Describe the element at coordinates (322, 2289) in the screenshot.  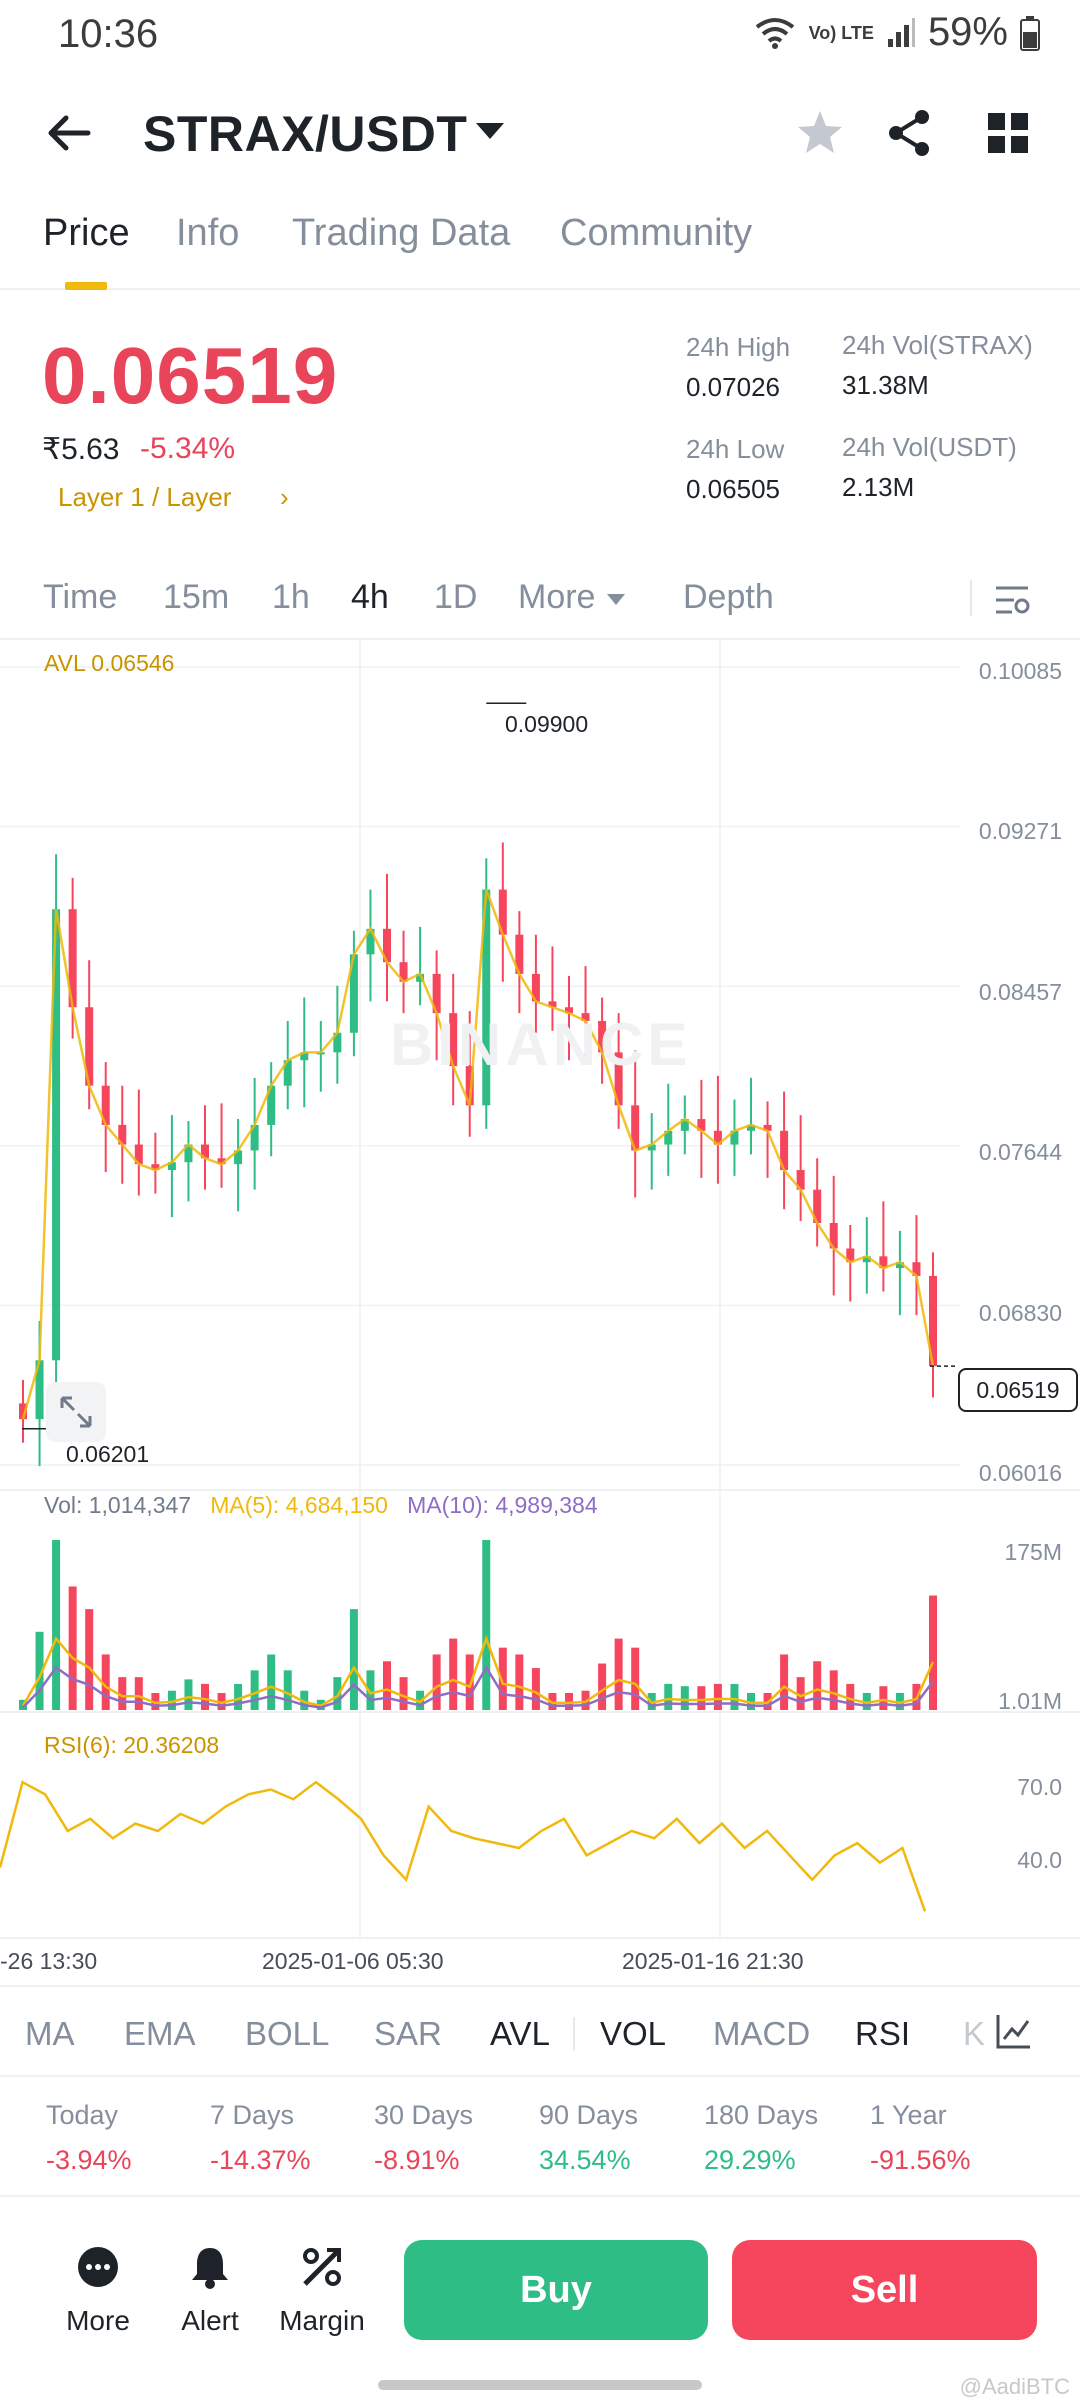
I see `margin-button: Margin` at that location.